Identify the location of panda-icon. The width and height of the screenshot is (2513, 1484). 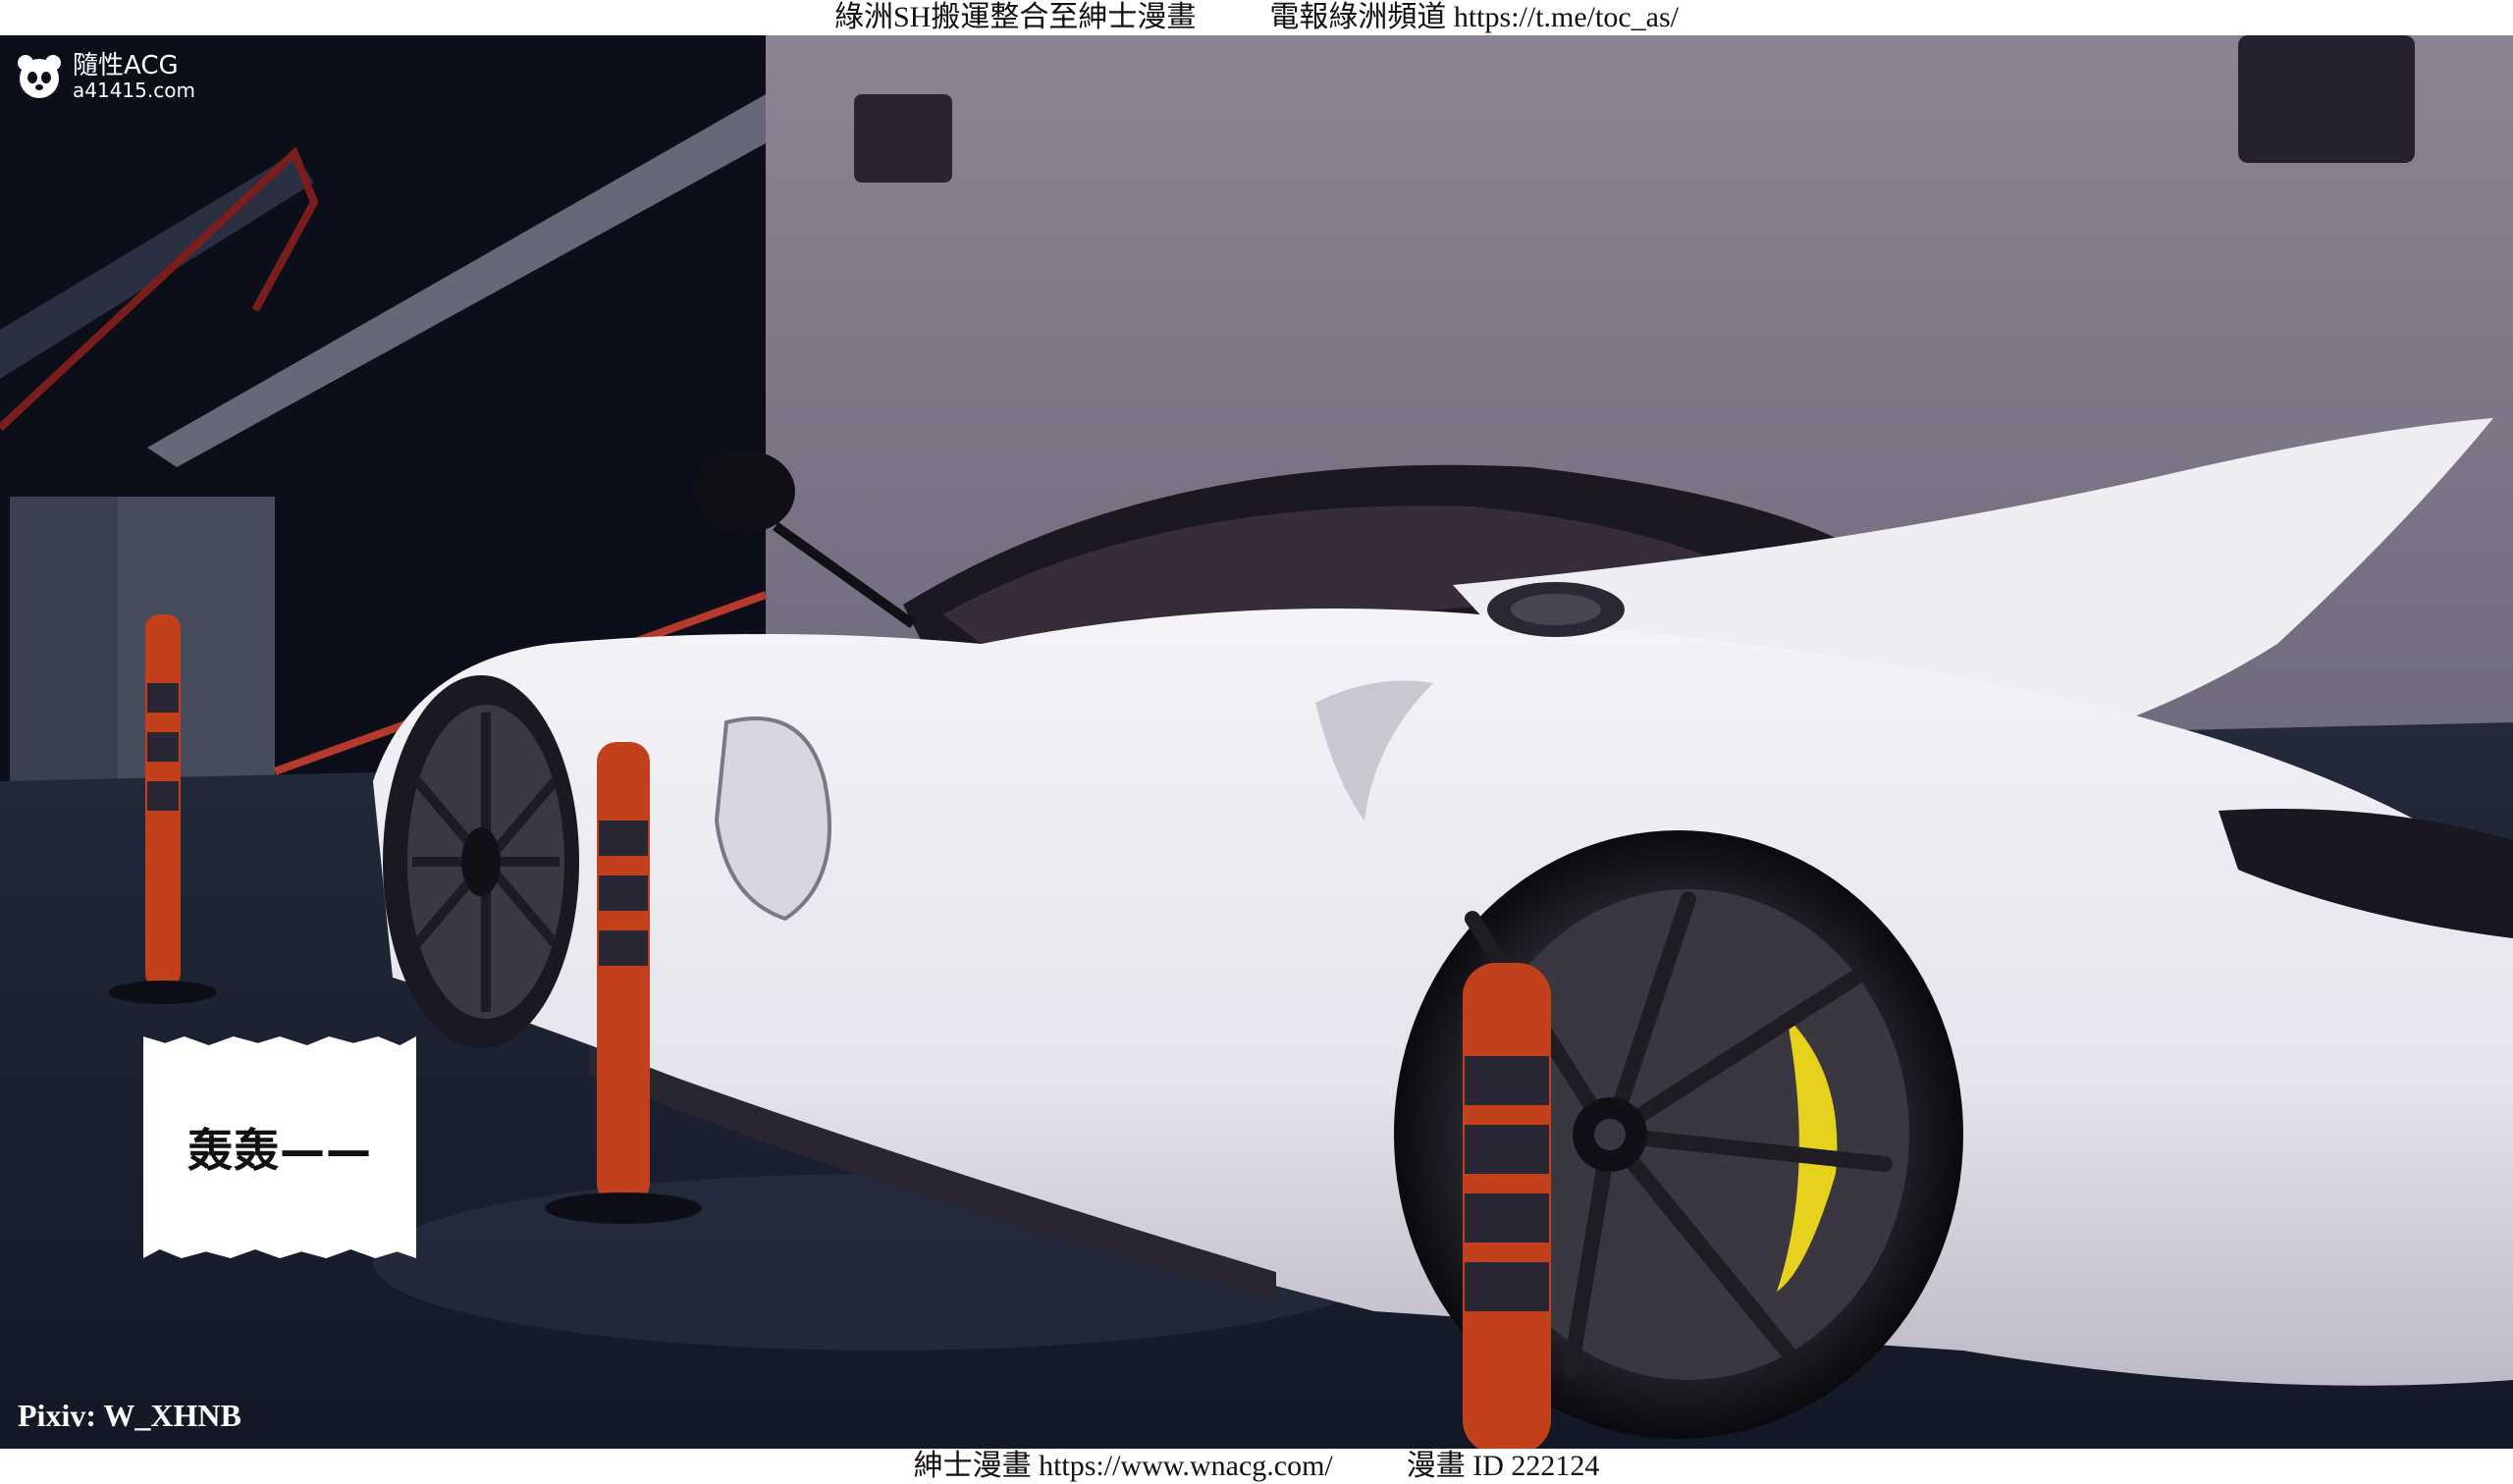
(40, 76).